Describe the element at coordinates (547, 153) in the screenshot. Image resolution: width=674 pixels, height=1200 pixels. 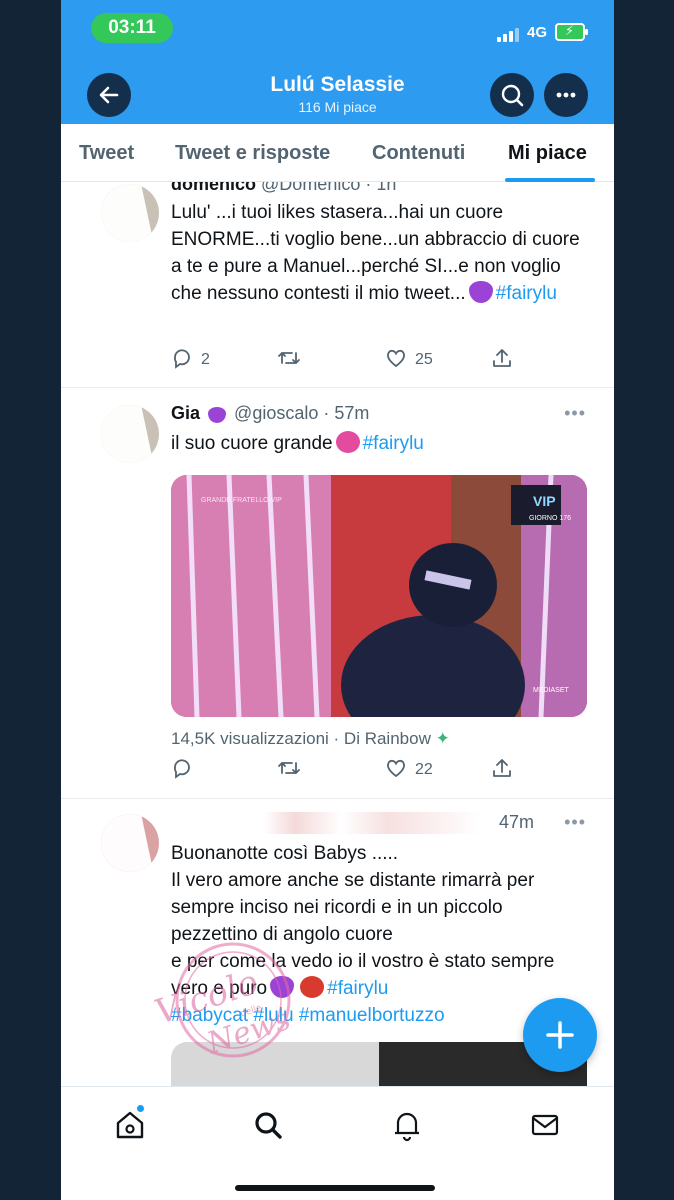
I see `tab-mi-piace: Mi piace` at that location.